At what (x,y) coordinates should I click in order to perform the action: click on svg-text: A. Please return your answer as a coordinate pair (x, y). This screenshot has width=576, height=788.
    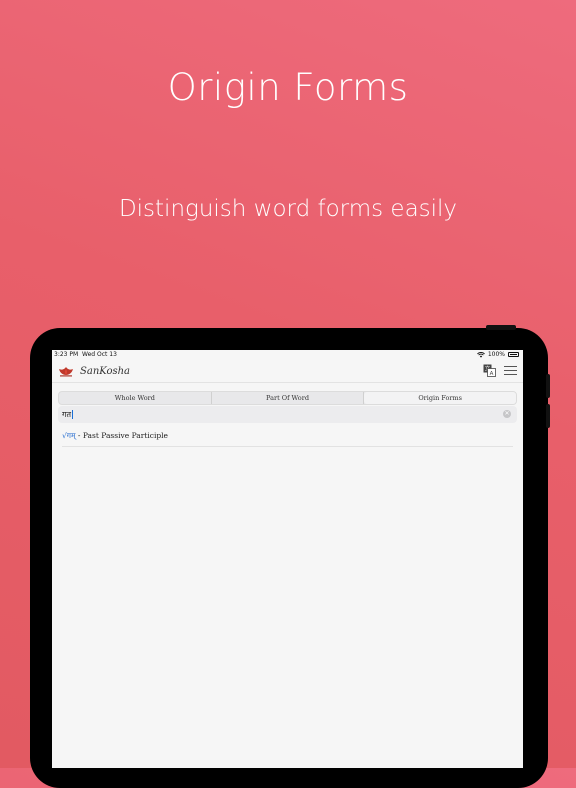
    Looking at the image, I should click on (492, 374).